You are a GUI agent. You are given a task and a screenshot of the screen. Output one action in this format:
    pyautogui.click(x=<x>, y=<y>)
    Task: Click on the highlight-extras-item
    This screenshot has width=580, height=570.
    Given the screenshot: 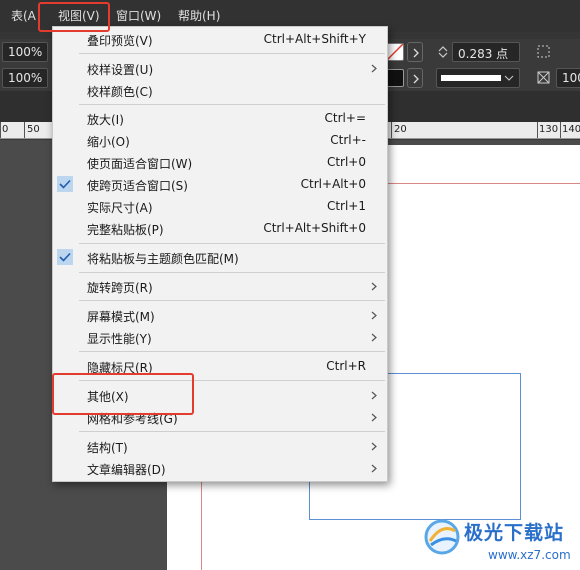 What is the action you would take?
    pyautogui.click(x=123, y=394)
    